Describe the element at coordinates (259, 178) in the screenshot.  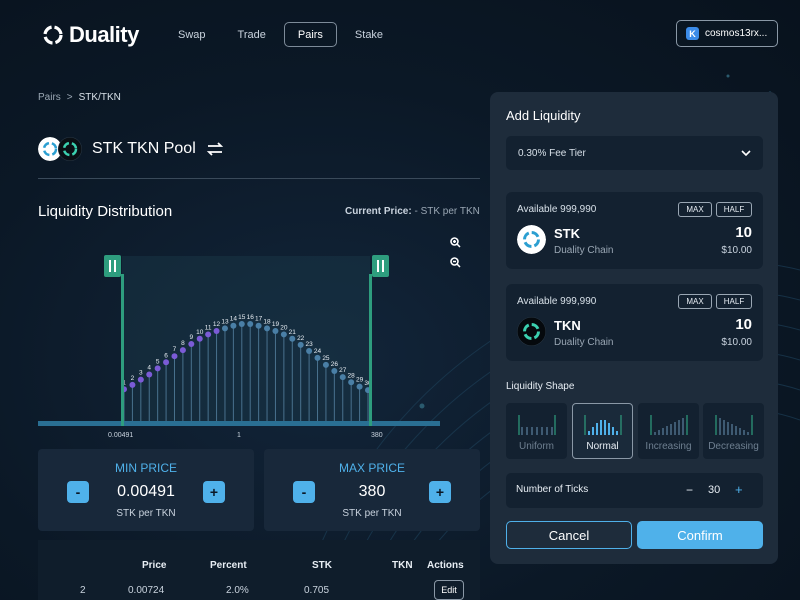
I see `divider` at that location.